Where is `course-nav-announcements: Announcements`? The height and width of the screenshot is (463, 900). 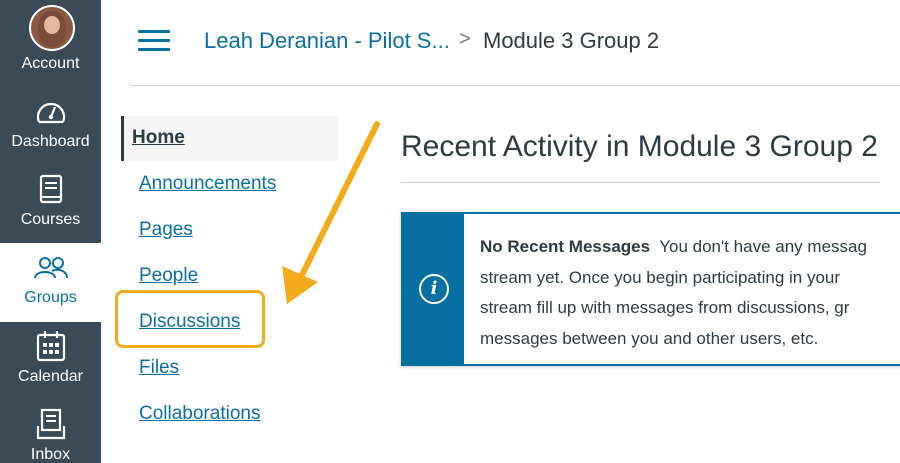 course-nav-announcements: Announcements is located at coordinates (207, 184).